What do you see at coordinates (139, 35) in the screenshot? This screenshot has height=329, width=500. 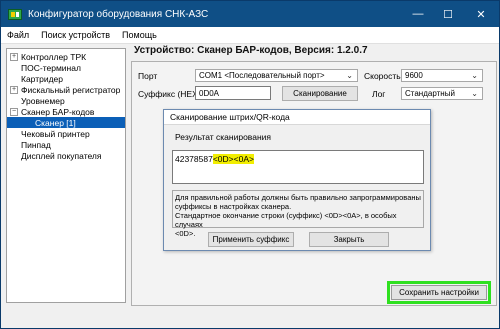 I see `menu-help: Помощь` at bounding box center [139, 35].